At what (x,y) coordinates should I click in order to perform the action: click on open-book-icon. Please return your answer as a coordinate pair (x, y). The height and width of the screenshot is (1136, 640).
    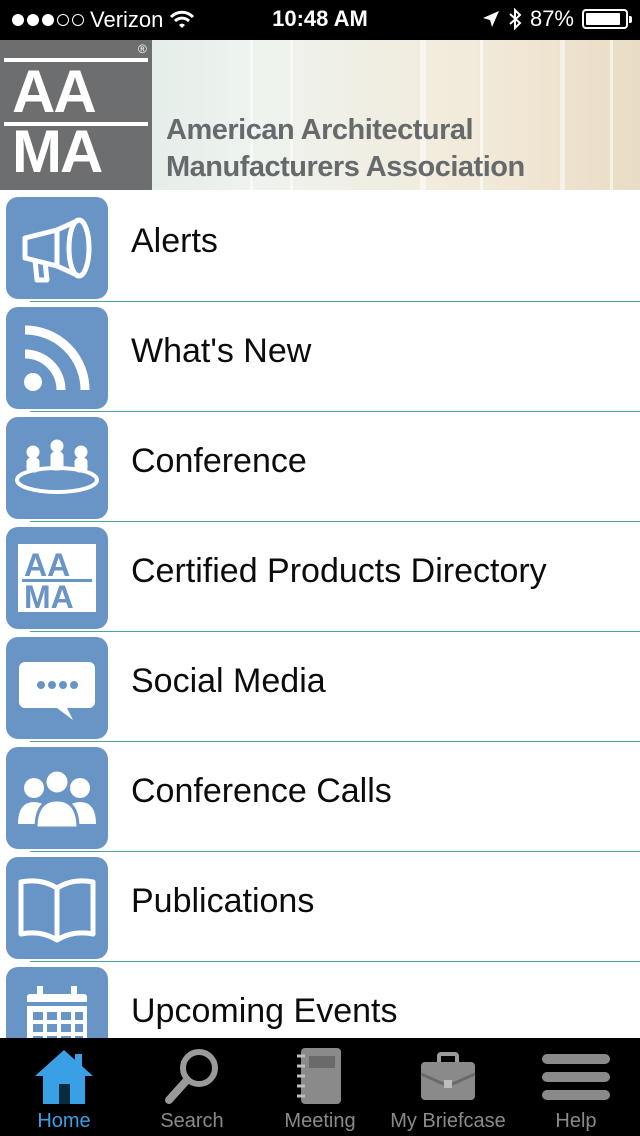
    Looking at the image, I should click on (57, 908).